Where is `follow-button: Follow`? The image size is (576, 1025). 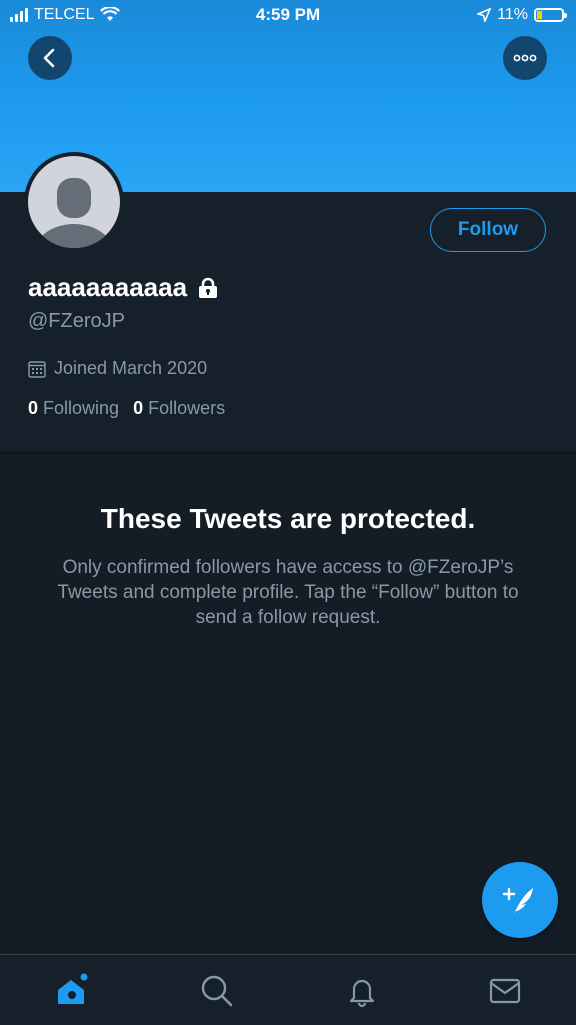 follow-button: Follow is located at coordinates (488, 230).